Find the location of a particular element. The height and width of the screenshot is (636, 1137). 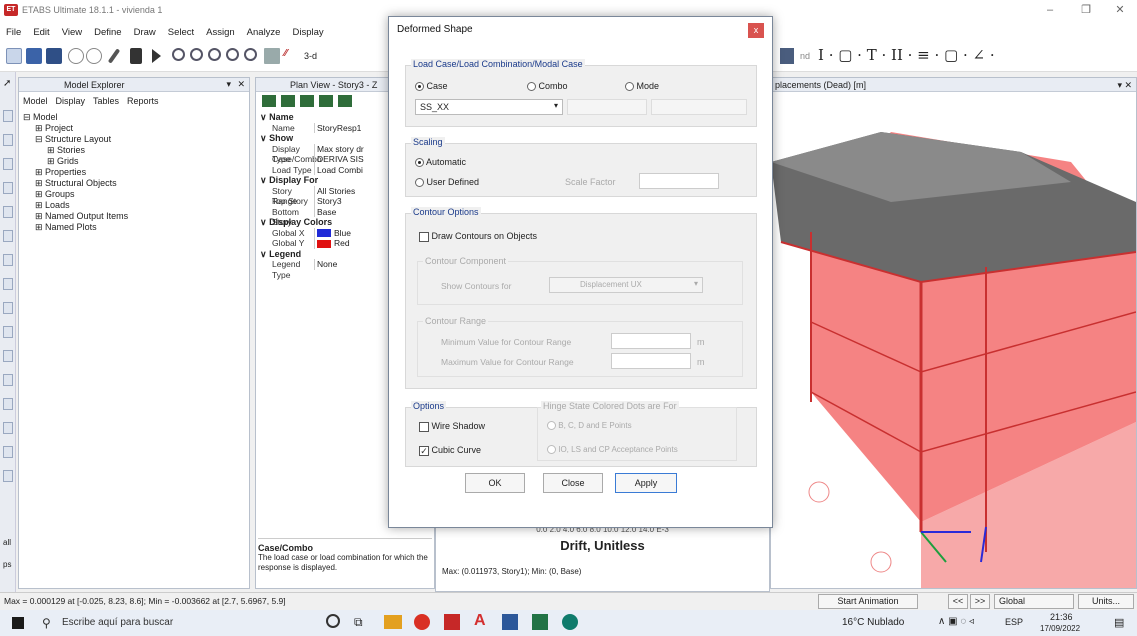

start-animation-button: Start Animation is located at coordinates (868, 601).